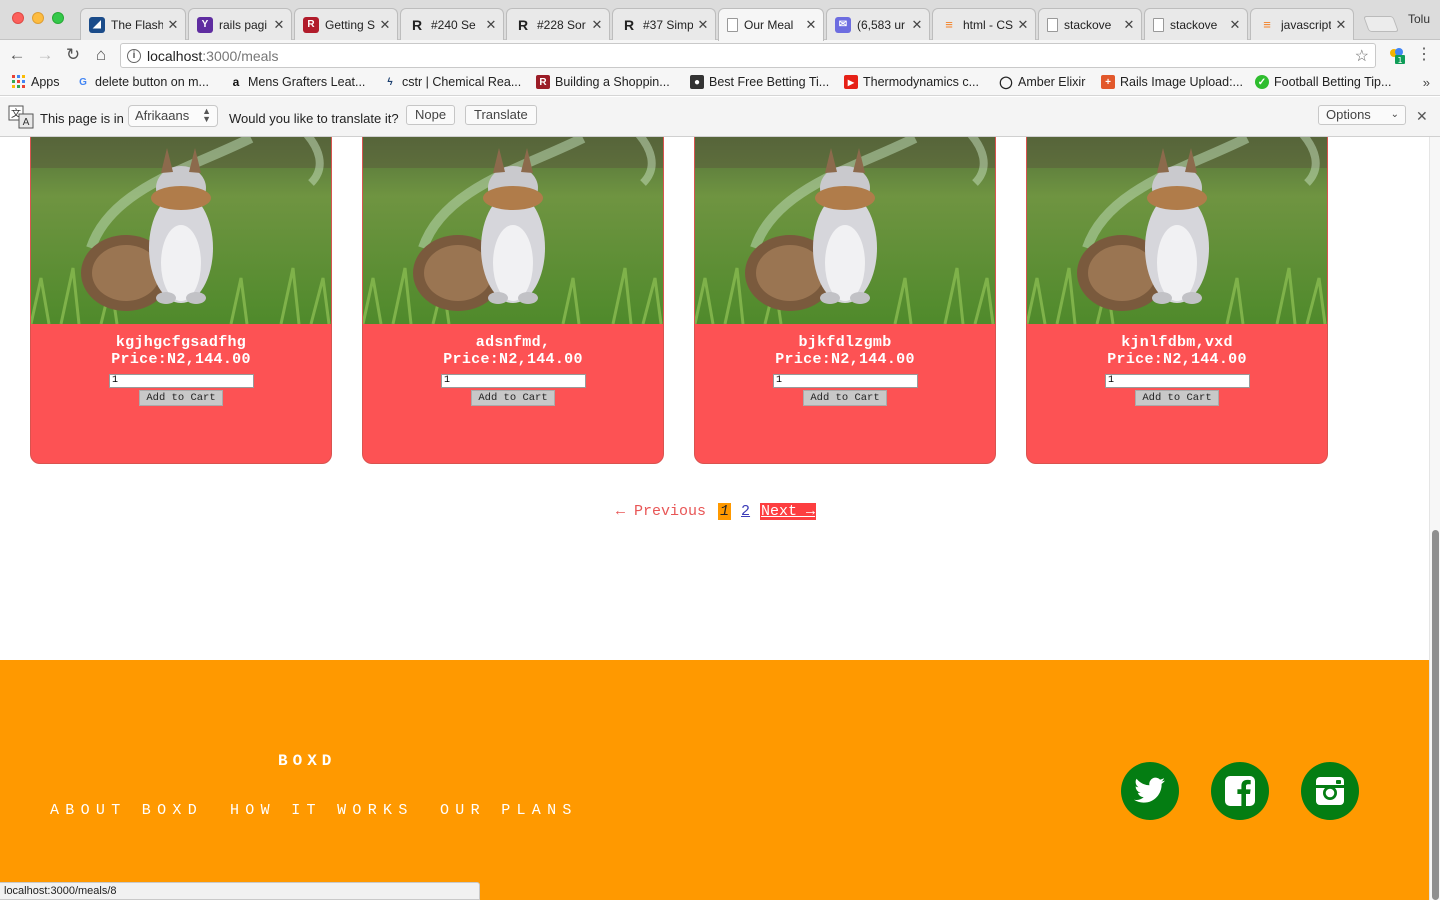  I want to click on browser-tab: ◢ The Flash ✕, so click(133, 24).